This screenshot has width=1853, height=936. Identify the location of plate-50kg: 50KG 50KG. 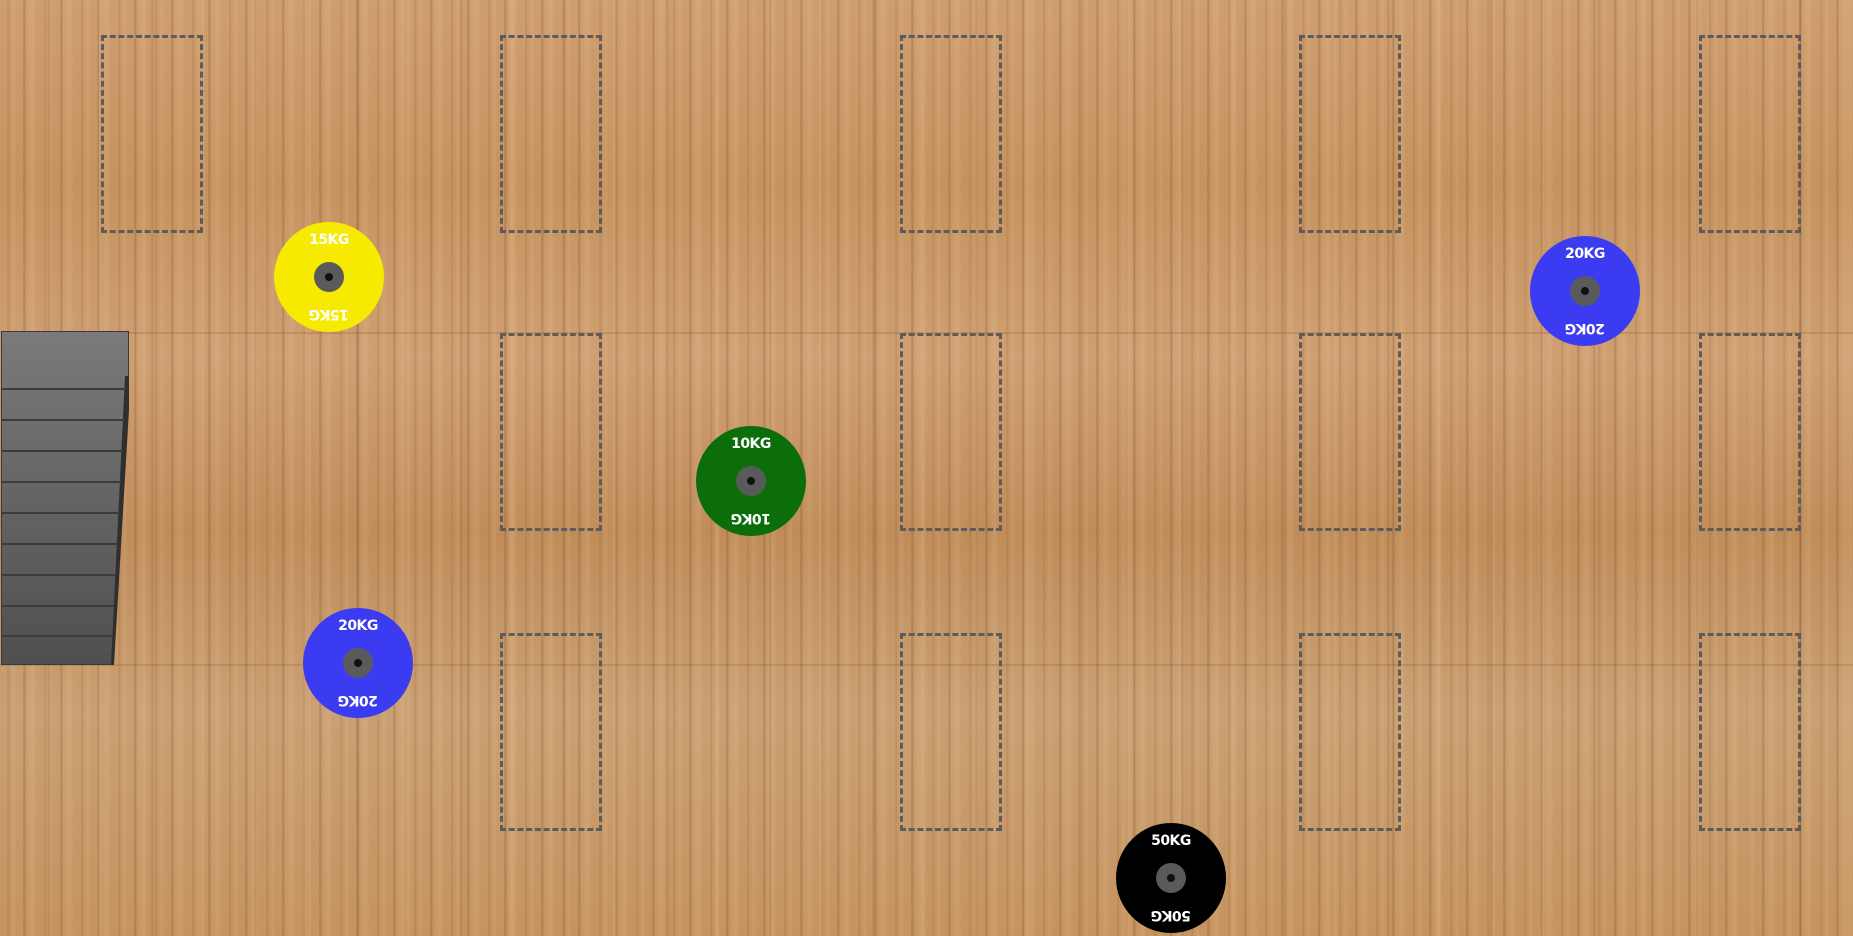
(1171, 878).